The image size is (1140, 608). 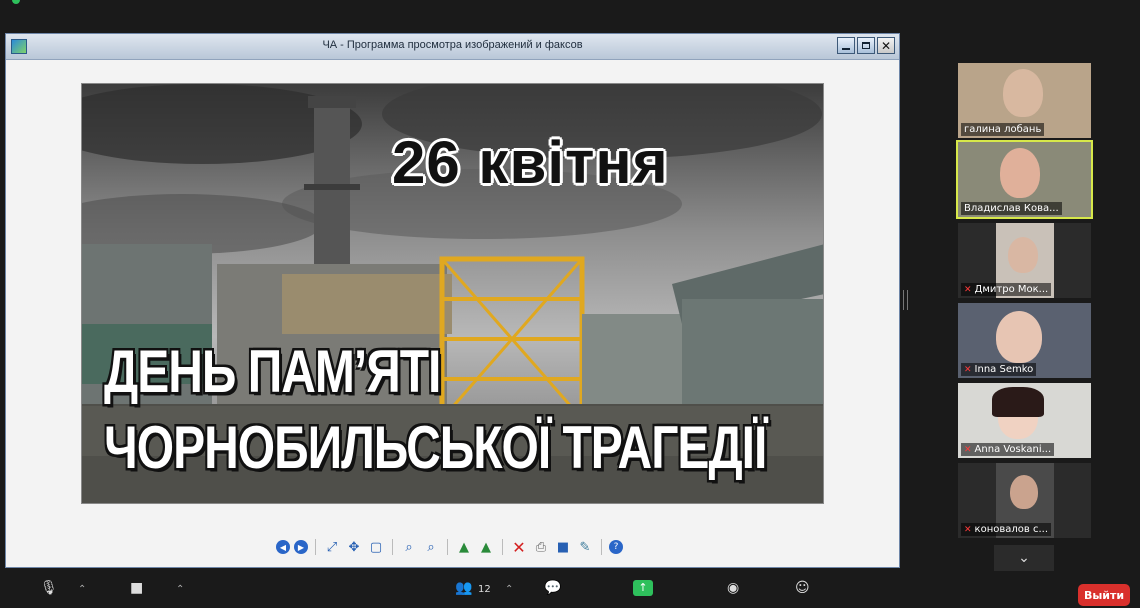 I want to click on meeting-controls-bar: 🎙 ⌃ ■ ⌃ 👥 12 ⌃ 💬 ◉ ☺, so click(x=570, y=589).